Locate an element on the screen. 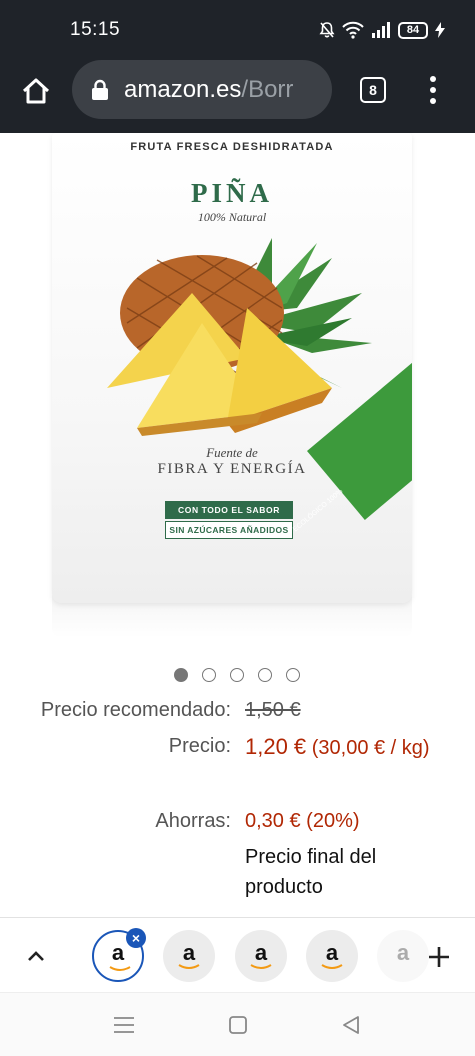  address-bar: amazon.es/Borr is located at coordinates (202, 89).